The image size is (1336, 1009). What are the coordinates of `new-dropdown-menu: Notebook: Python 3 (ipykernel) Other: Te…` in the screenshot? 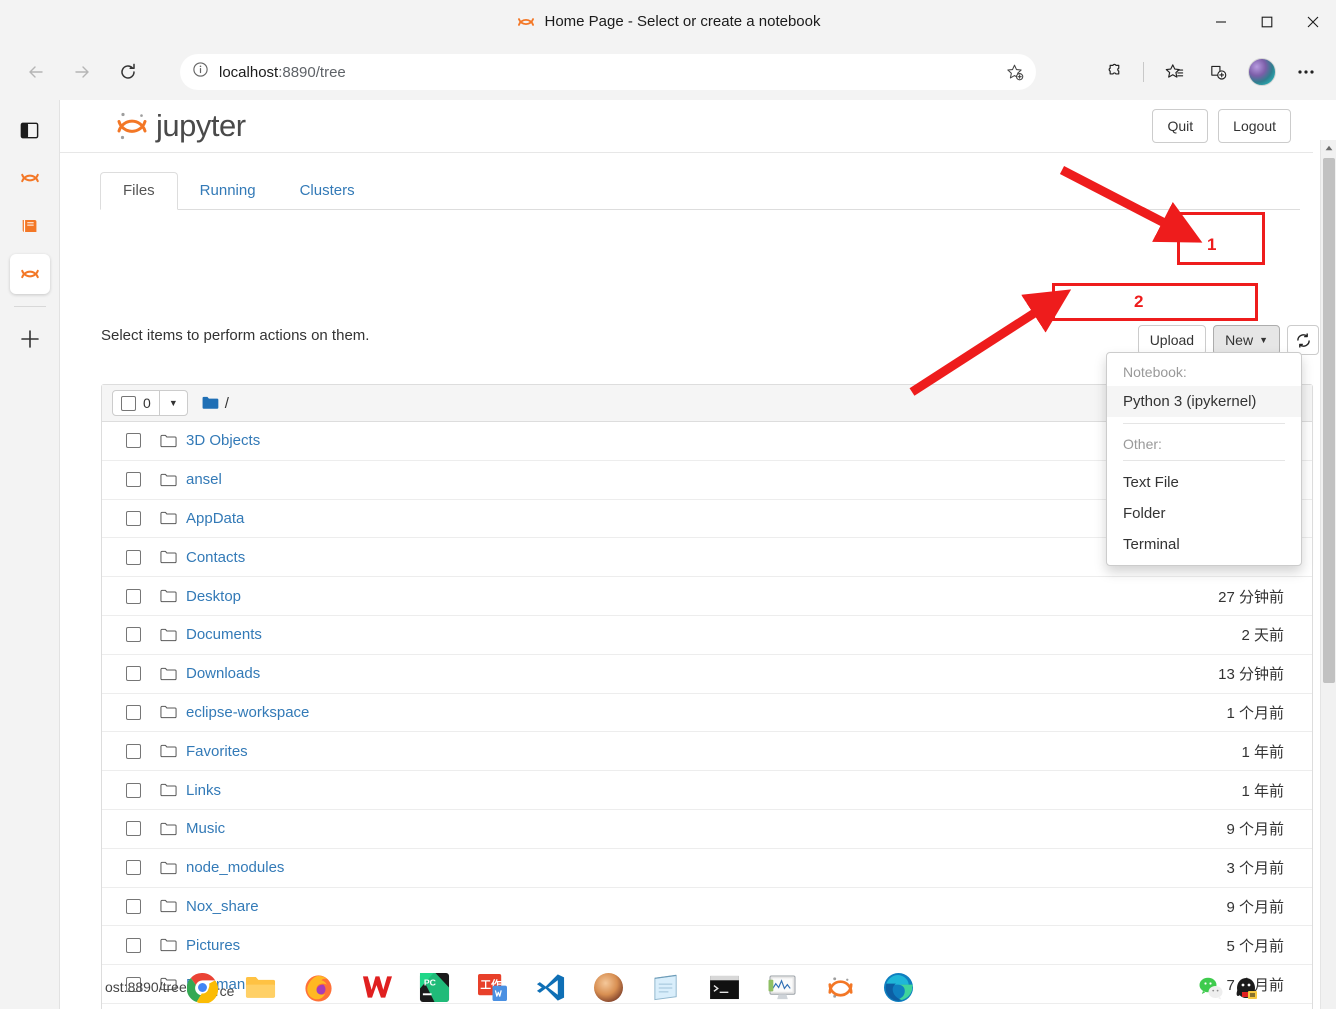 It's located at (1204, 459).